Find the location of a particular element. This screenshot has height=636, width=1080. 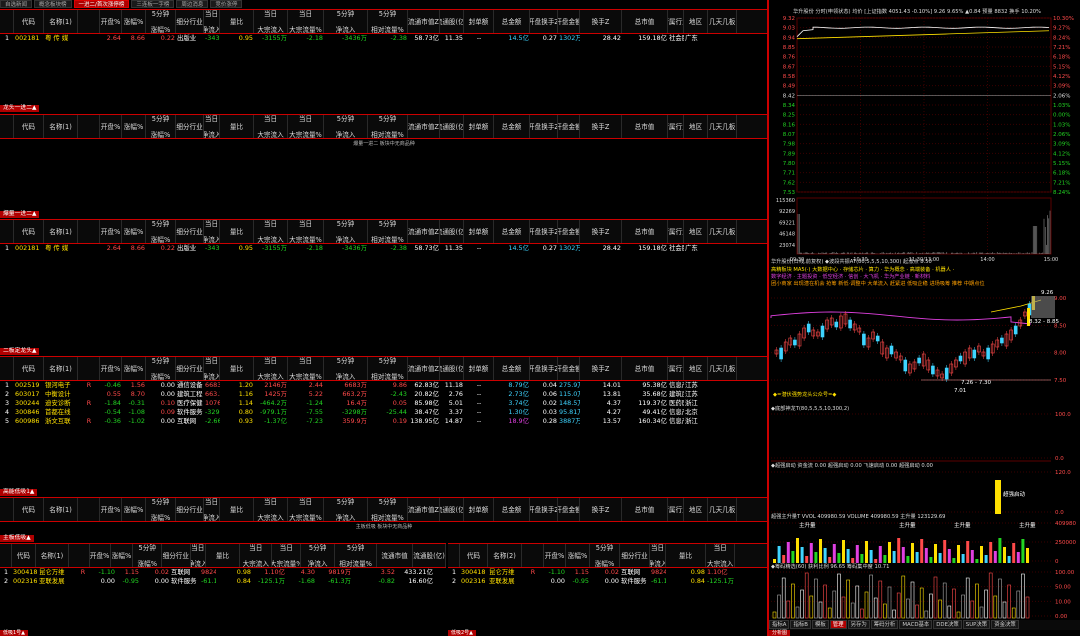

section-label-1: 龙头一进二▲ is located at coordinates (19, 108).